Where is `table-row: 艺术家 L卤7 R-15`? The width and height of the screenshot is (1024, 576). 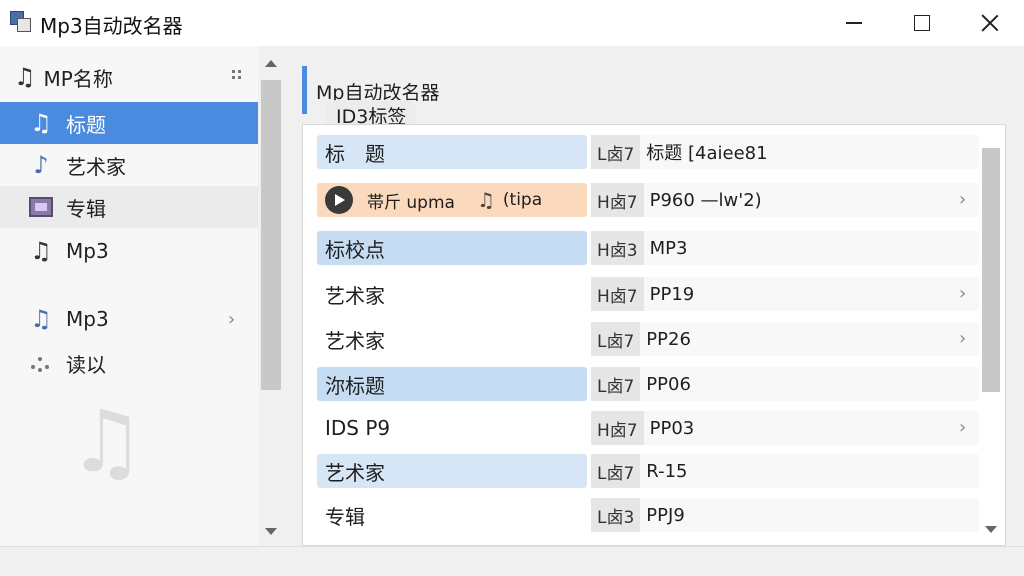 table-row: 艺术家 L卤7 R-15 is located at coordinates (647, 471).